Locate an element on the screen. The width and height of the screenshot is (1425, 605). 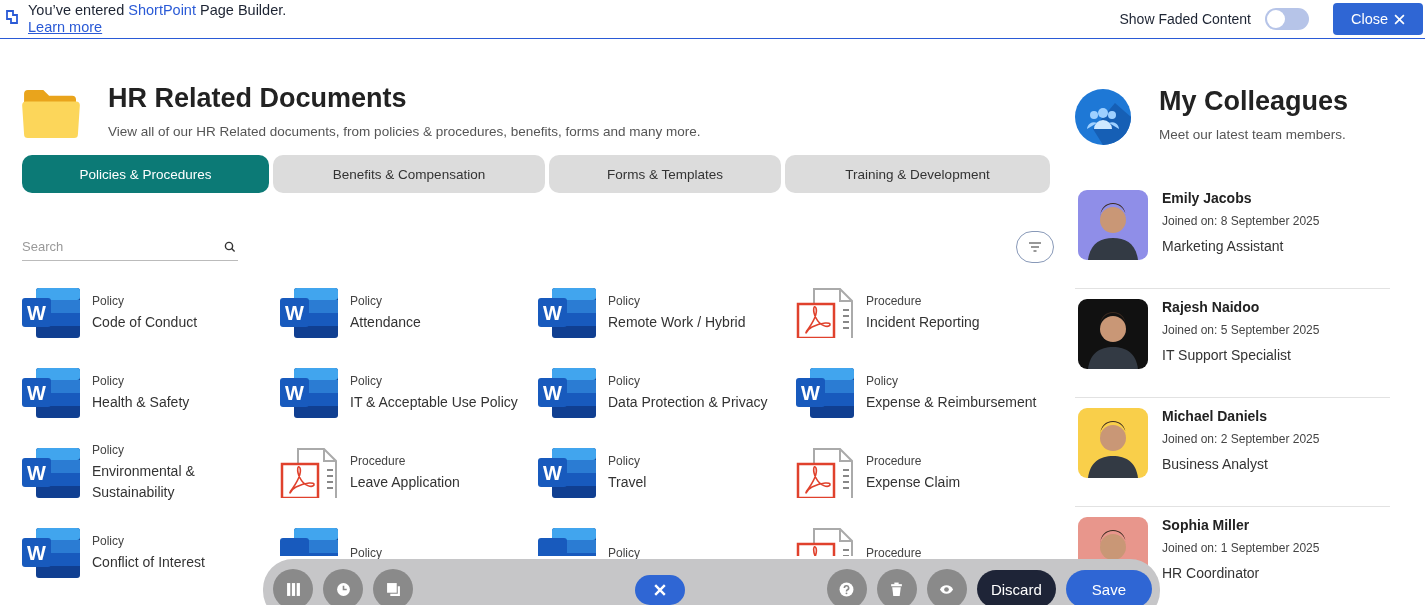
document-title: Travel is located at coordinates (627, 482).